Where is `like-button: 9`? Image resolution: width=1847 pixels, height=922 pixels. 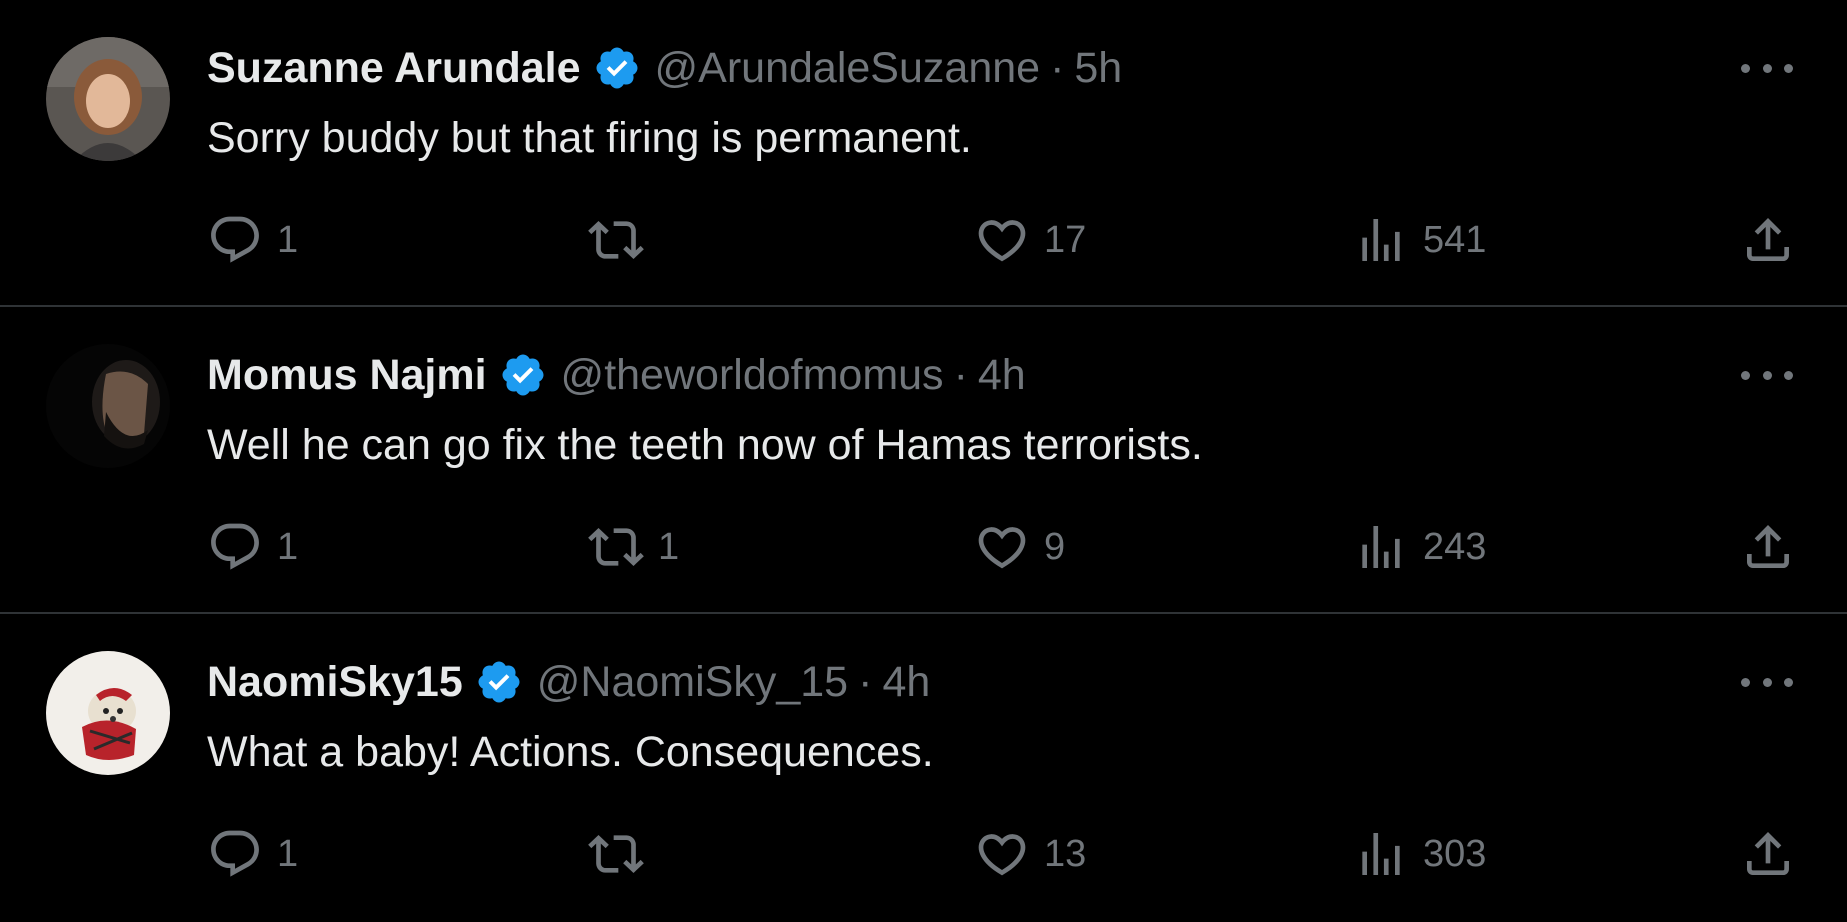
like-button: 9 is located at coordinates (1019, 547).